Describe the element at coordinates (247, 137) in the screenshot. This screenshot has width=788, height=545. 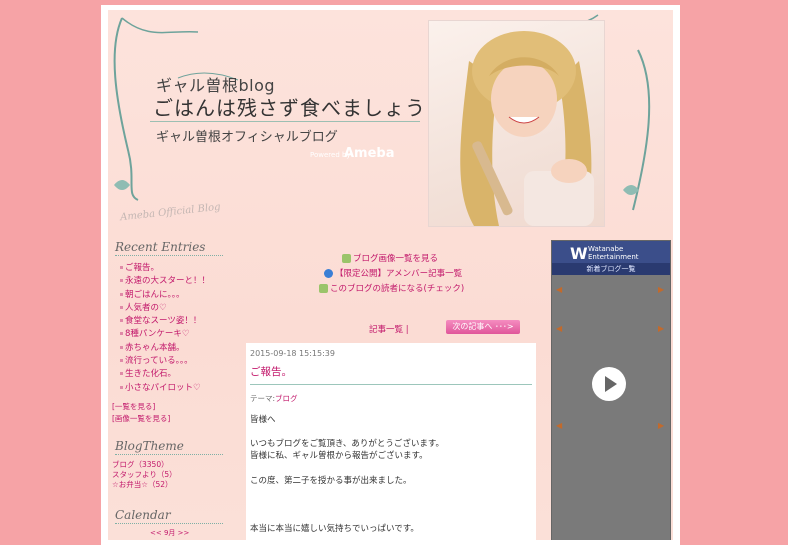
I see `official-blog-label: ギャル曽根オフィシャルブログ` at that location.